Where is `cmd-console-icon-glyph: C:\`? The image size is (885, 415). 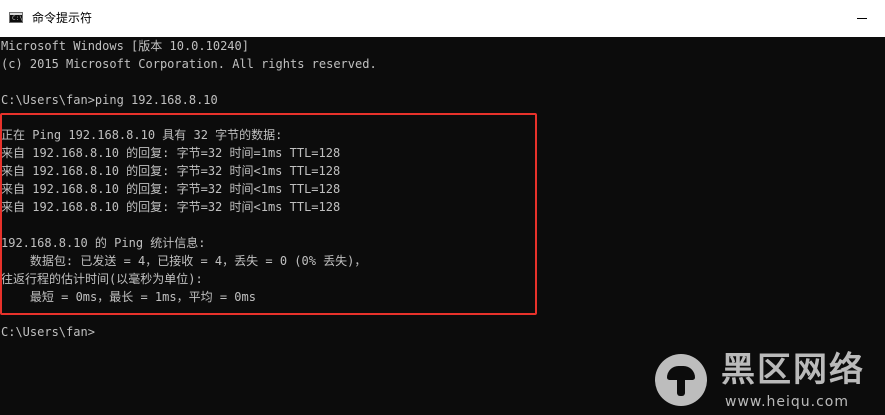
cmd-console-icon-glyph: C:\ is located at coordinates (17, 18).